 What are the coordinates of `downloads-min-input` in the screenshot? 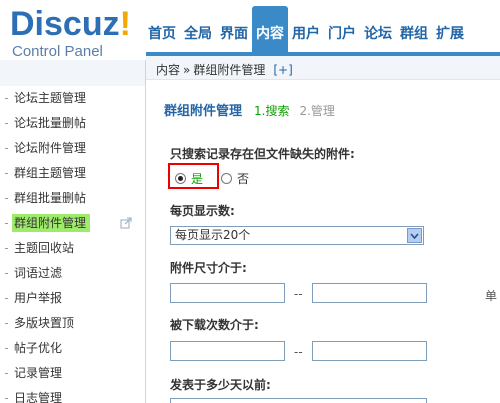 It's located at (227, 351).